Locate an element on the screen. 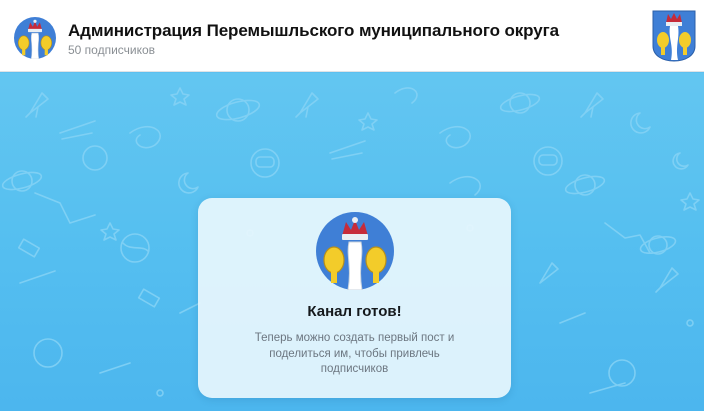 Image resolution: width=704 pixels, height=411 pixels. channel-avatar-large is located at coordinates (355, 251).